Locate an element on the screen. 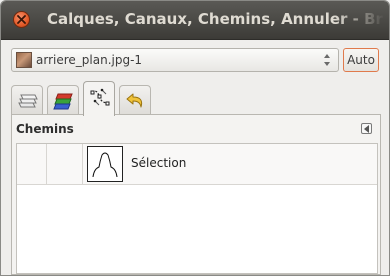  panel-title: Chemins is located at coordinates (45, 129).